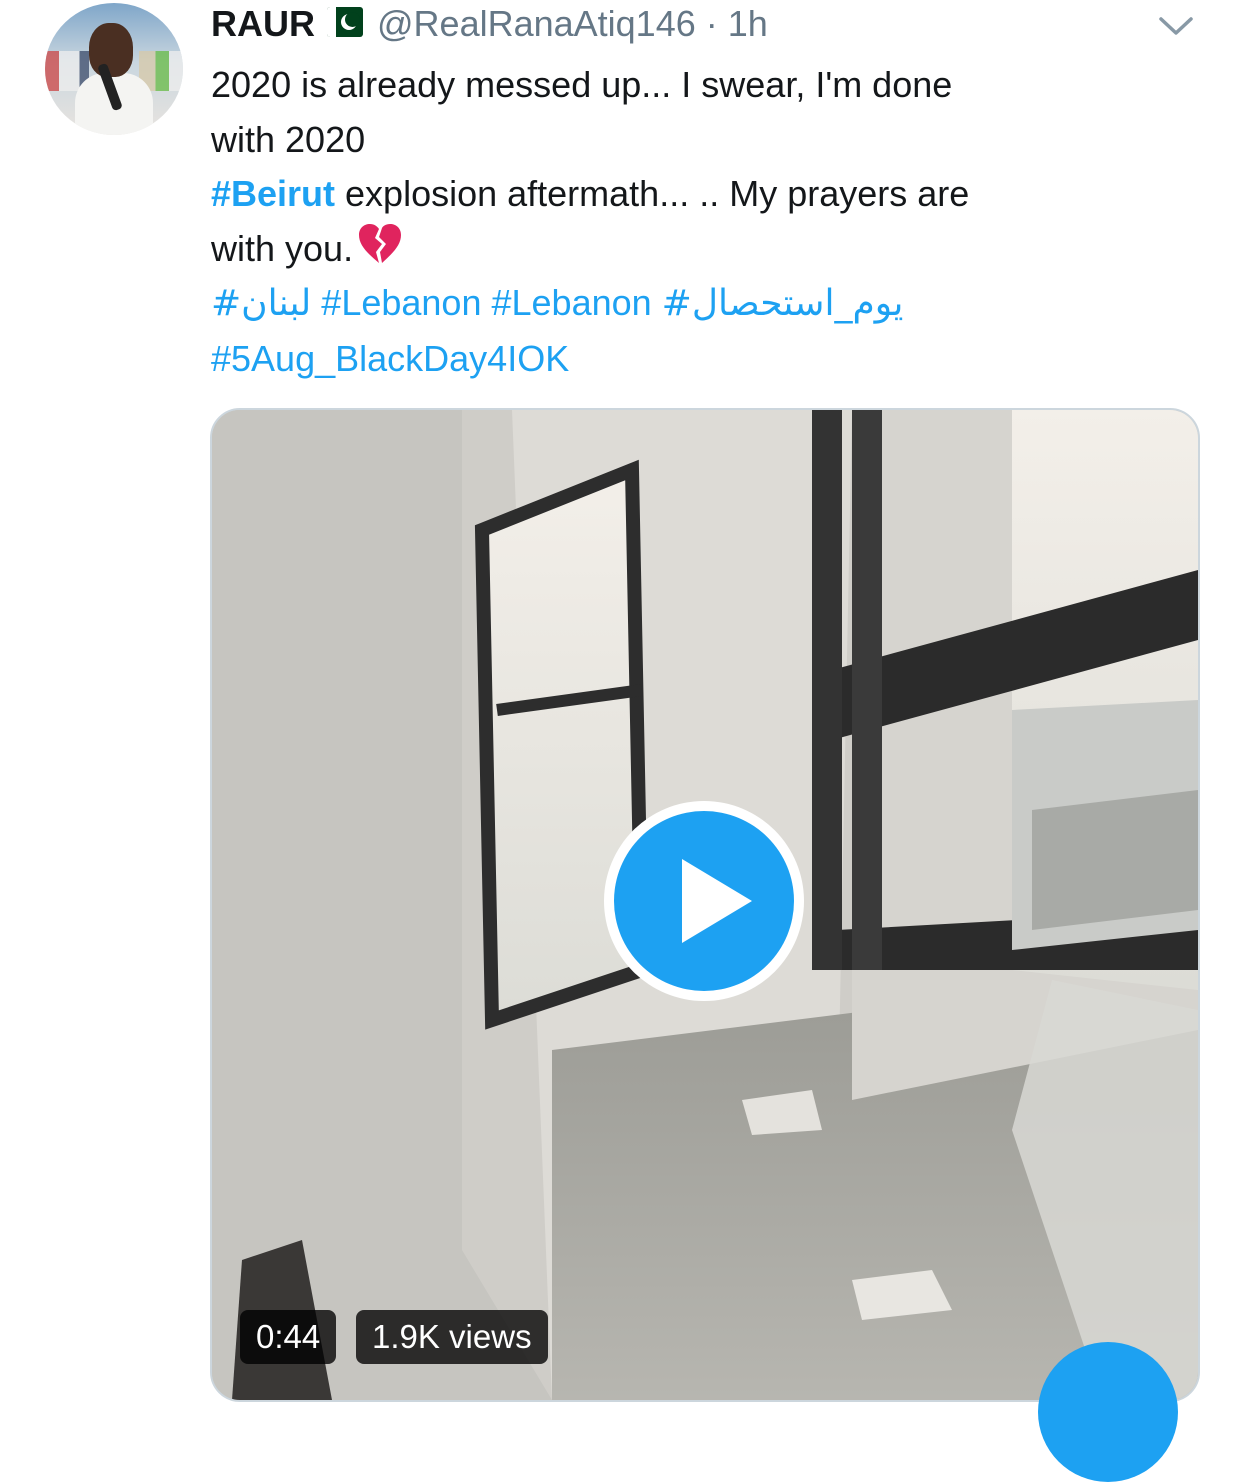 The height and width of the screenshot is (1482, 1233). I want to click on pakistan-flag-icon, so click(345, 22).